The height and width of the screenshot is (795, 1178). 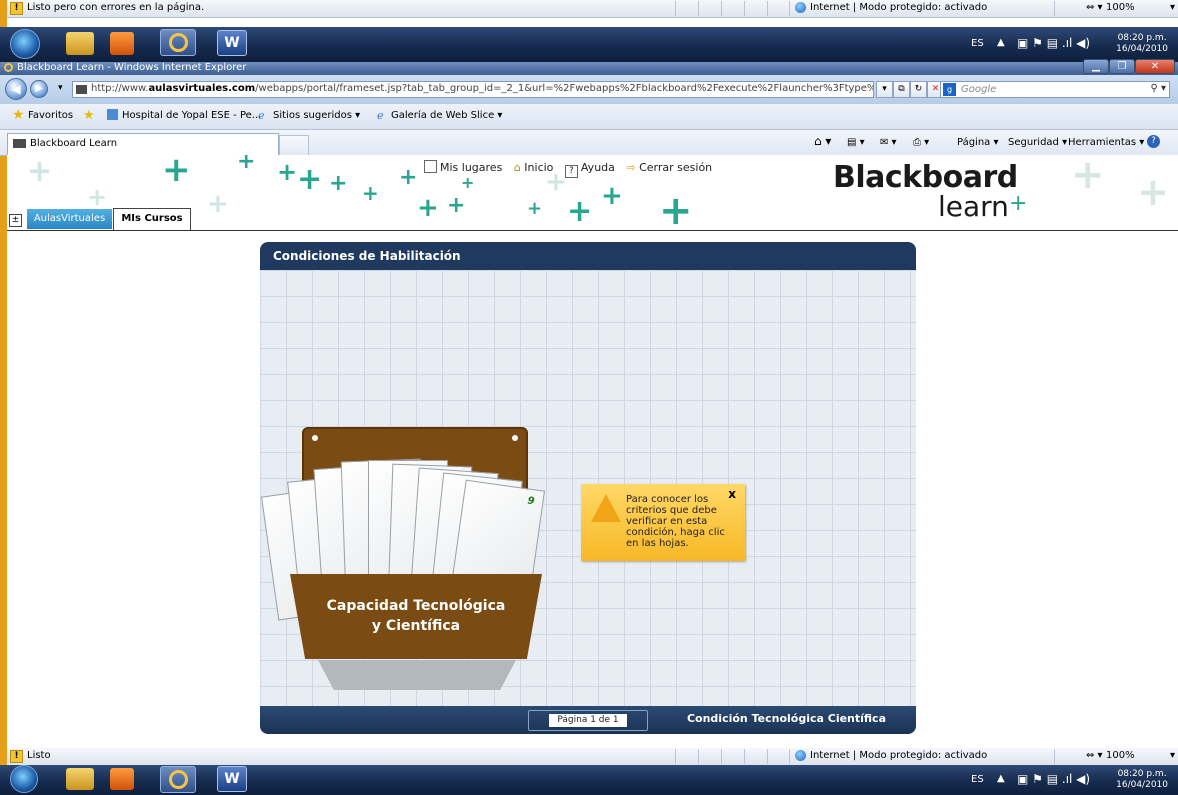 What do you see at coordinates (18, 115) in the screenshot?
I see `favorites-star-icon: ★` at bounding box center [18, 115].